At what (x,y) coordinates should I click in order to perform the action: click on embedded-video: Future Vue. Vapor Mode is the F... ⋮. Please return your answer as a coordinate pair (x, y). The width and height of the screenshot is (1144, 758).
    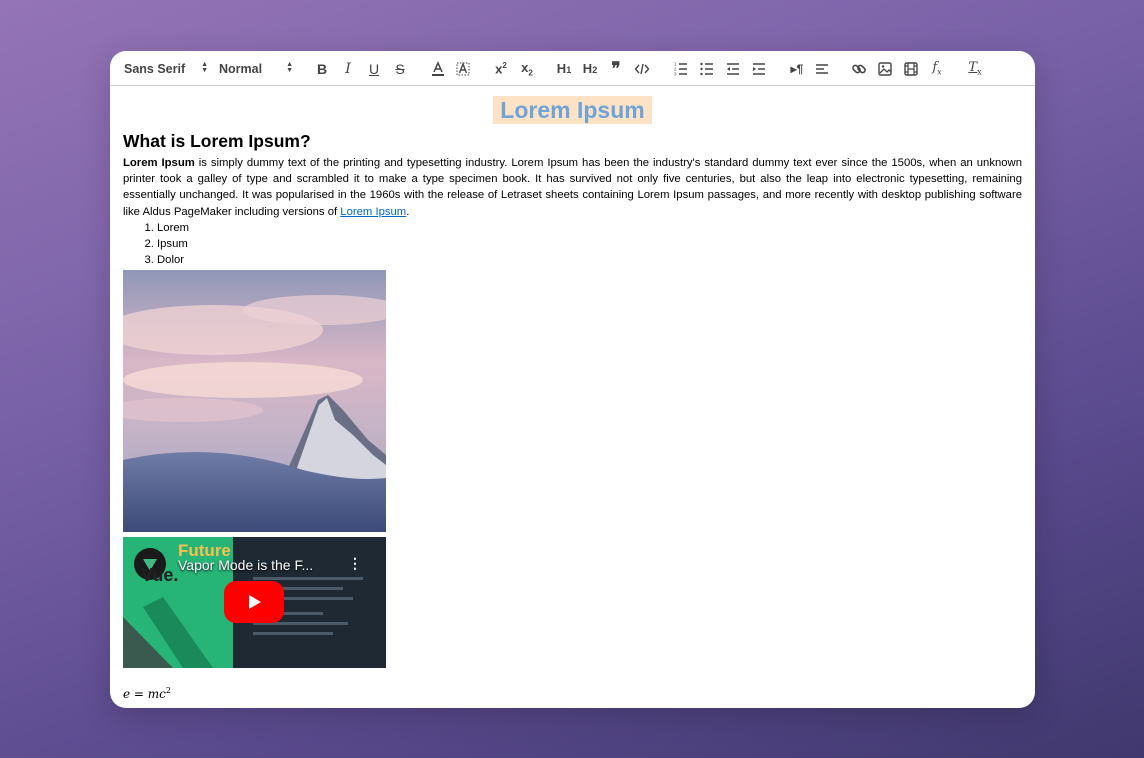
    Looking at the image, I should click on (254, 602).